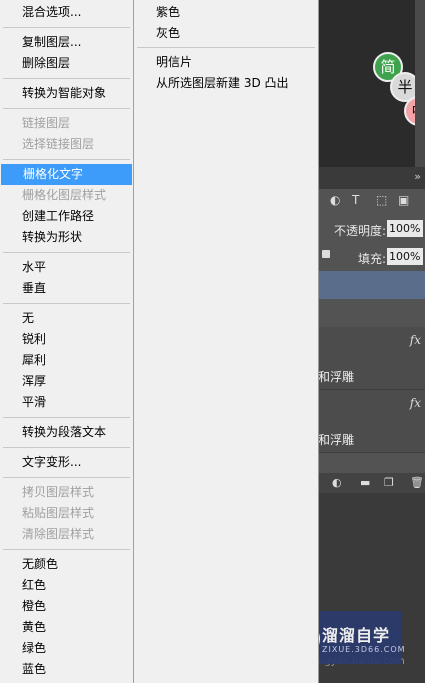 Image resolution: width=425 pixels, height=683 pixels. Describe the element at coordinates (355, 200) in the screenshot. I see `type-filter-icon: T` at that location.